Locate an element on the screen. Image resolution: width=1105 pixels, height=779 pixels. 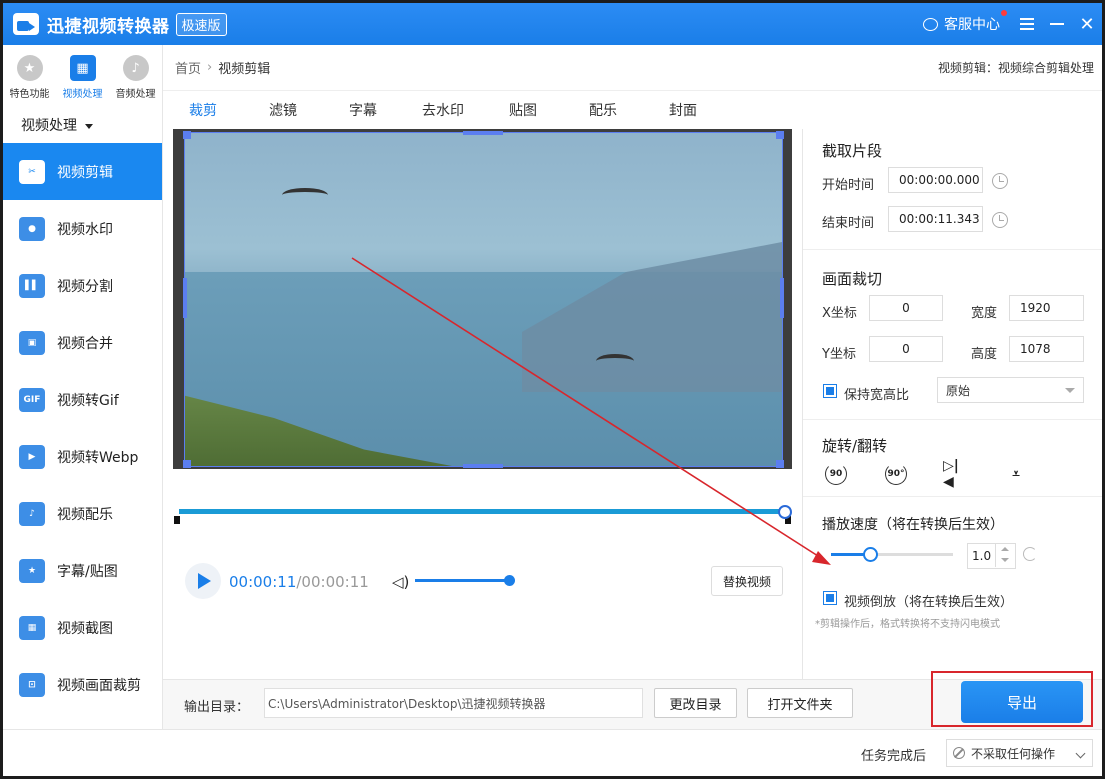
crop-handle-right is located at coordinates (782, 298).